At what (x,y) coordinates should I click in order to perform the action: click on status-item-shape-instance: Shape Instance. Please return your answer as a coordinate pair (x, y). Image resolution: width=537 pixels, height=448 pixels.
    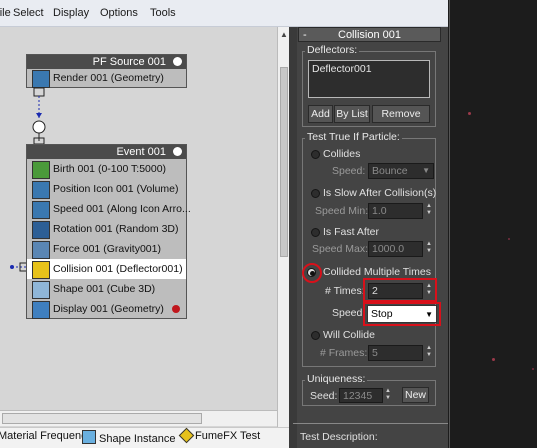
    Looking at the image, I should click on (128, 437).